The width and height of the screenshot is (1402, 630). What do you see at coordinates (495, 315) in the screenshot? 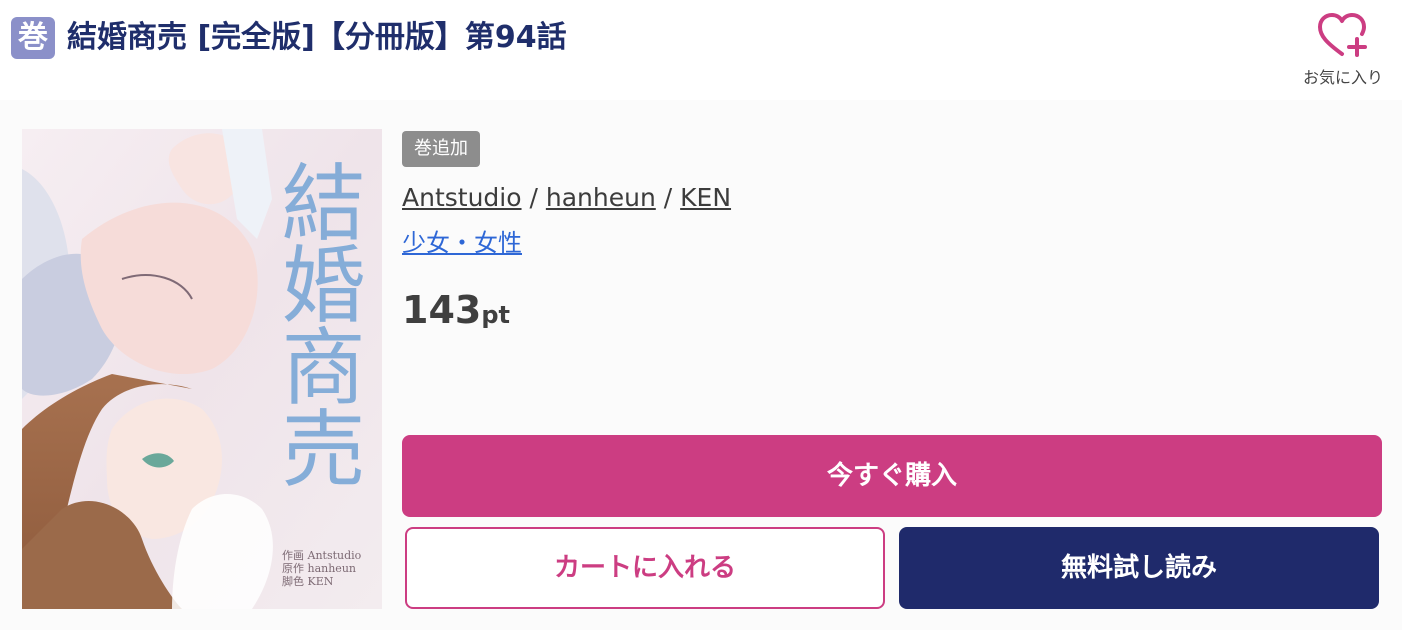
I see `price-unit: pt` at bounding box center [495, 315].